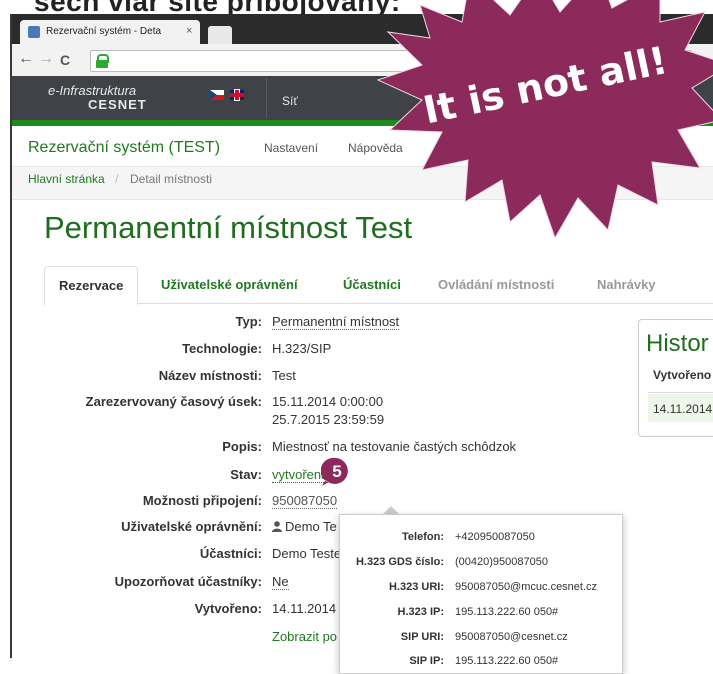 This screenshot has height=674, width=713. Describe the element at coordinates (104, 31) in the screenshot. I see `browser-tab-title: Rezervační systém - Deta` at that location.